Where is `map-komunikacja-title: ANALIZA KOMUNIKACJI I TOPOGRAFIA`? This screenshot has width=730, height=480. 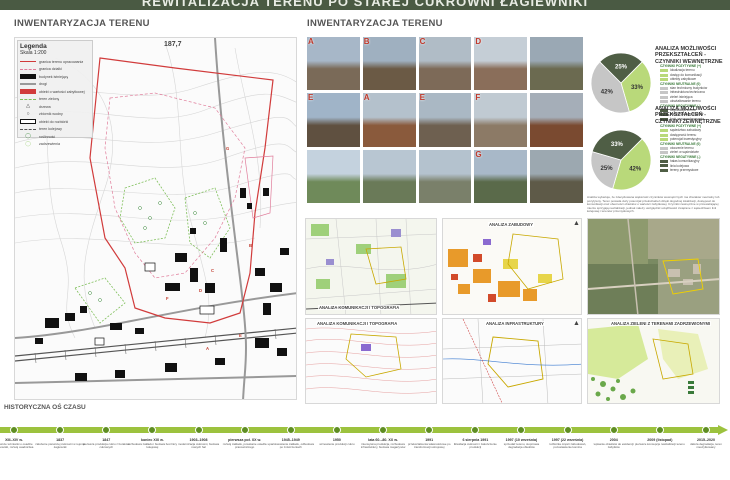 map-komunikacja-title: ANALIZA KOMUNIKACJI I TOPOGRAFIA is located at coordinates (359, 307).